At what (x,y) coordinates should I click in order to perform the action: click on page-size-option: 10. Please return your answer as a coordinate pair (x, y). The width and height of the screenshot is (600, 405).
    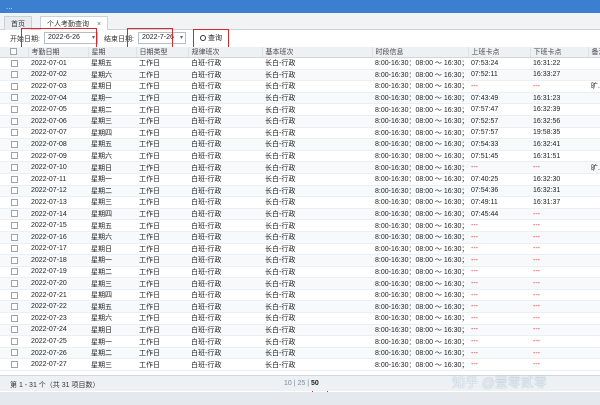
    Looking at the image, I should click on (288, 383).